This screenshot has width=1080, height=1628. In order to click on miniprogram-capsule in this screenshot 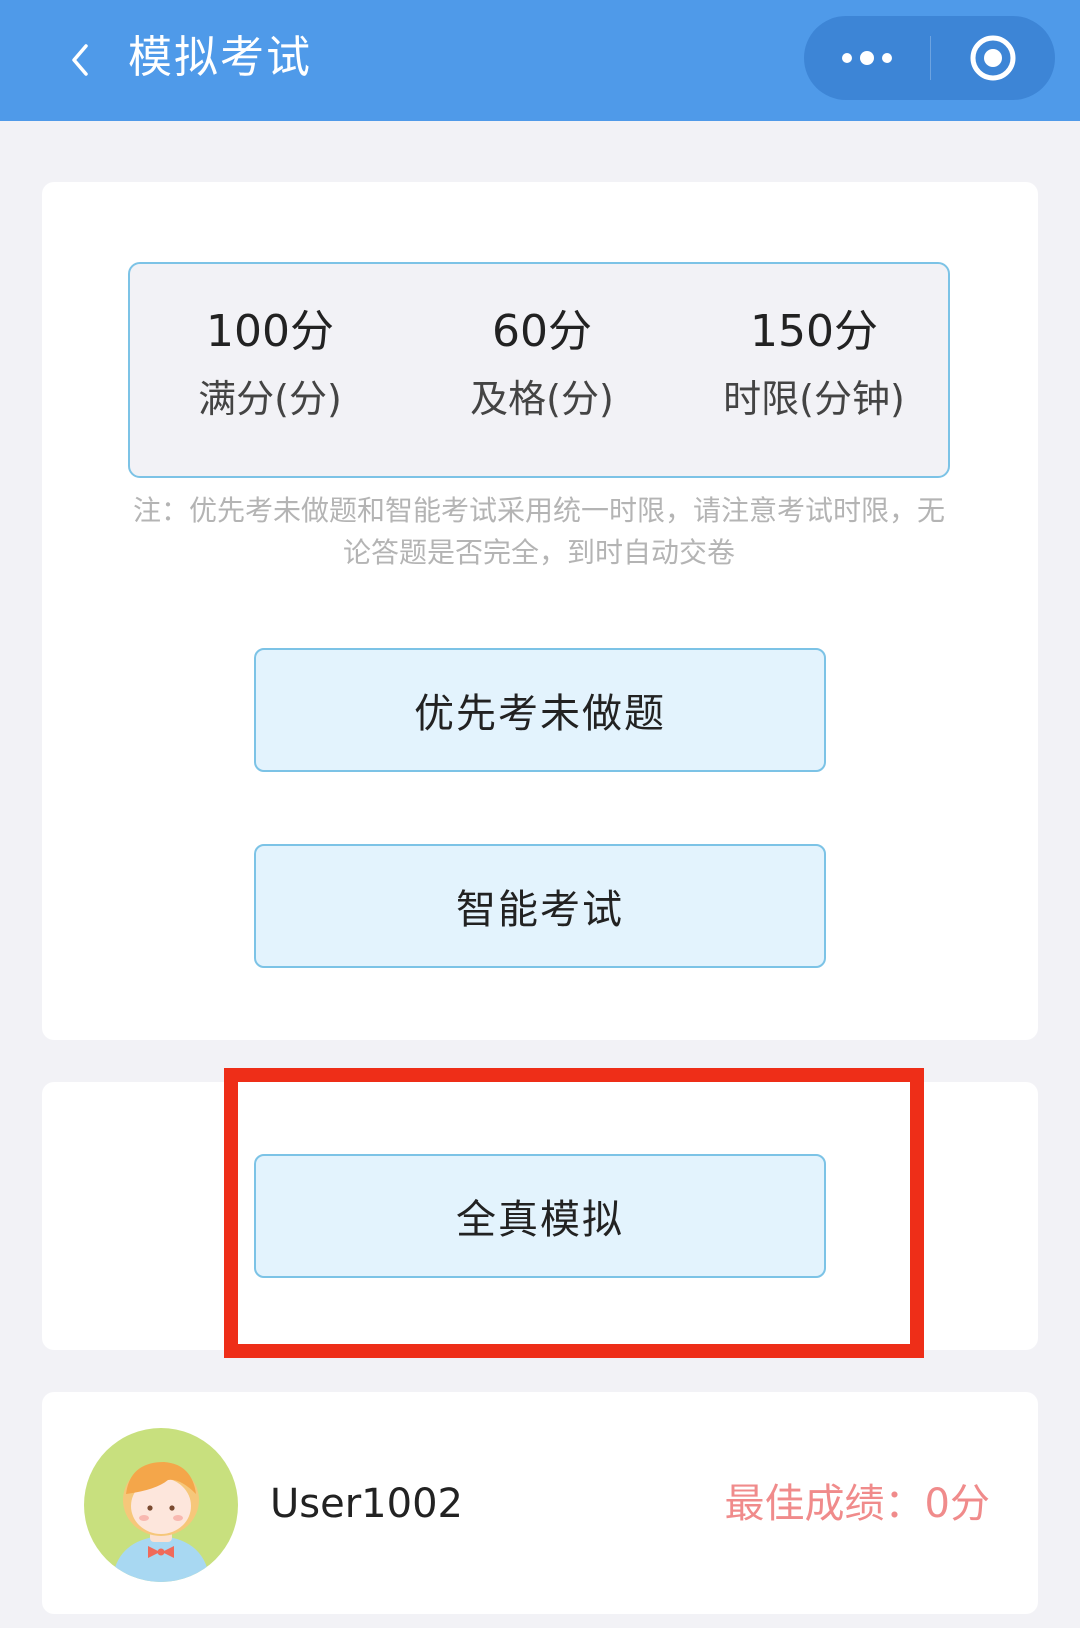, I will do `click(929, 58)`.